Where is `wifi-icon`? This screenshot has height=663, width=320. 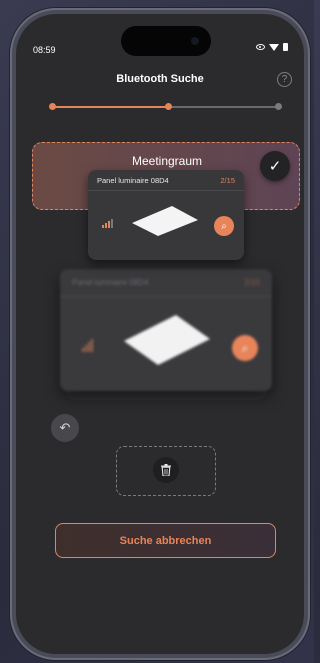
wifi-icon is located at coordinates (274, 47).